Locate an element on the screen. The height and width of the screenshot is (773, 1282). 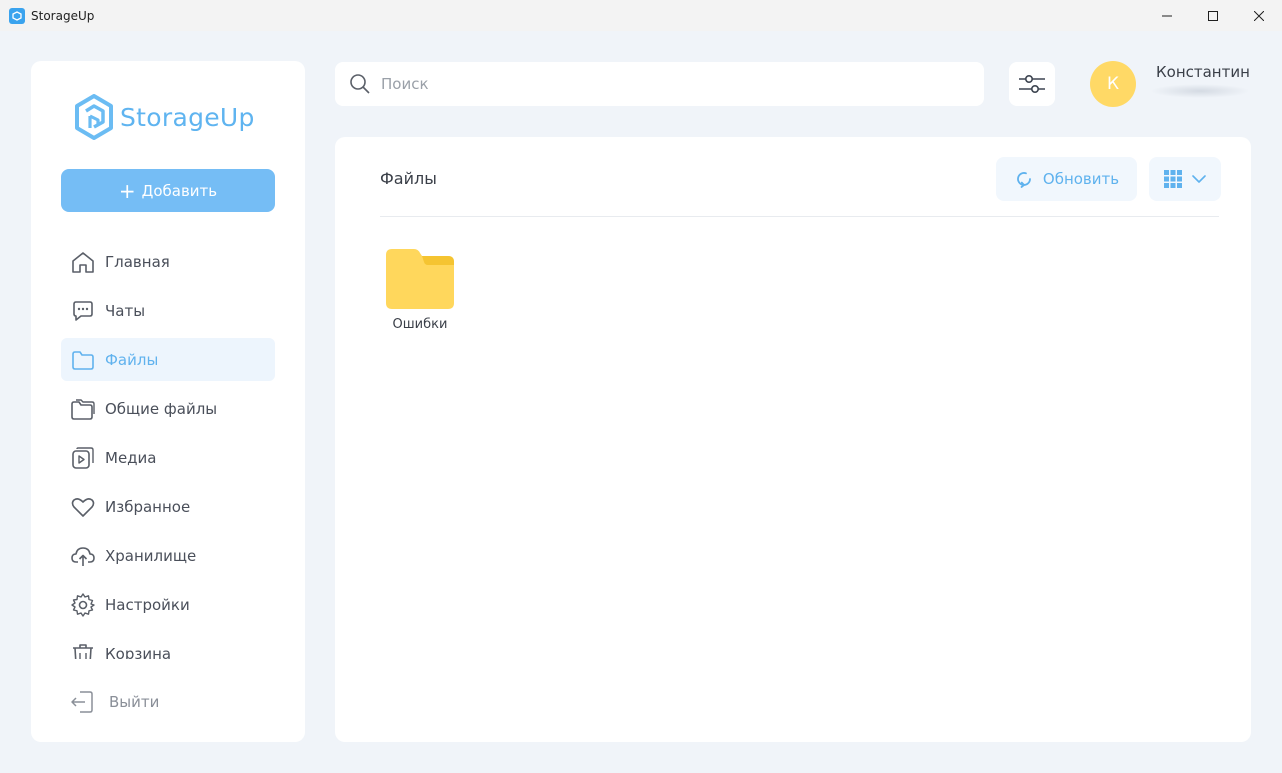
sidebar-item-label: Избранное is located at coordinates (148, 506).